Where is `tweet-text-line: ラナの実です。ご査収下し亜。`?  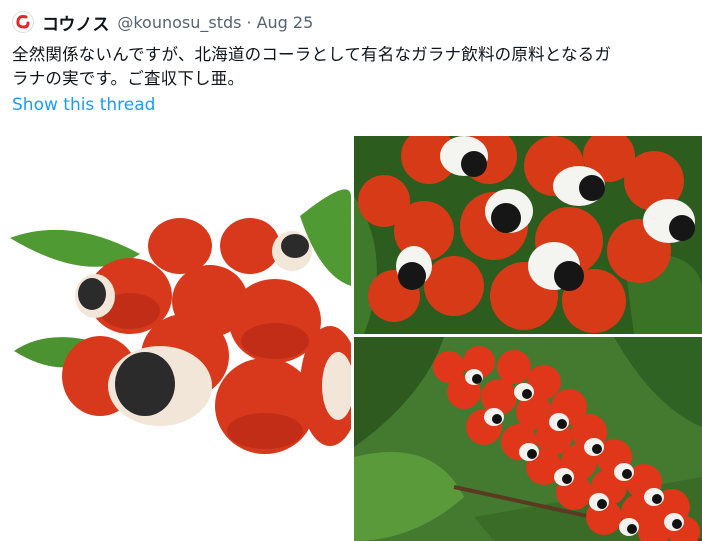 tweet-text-line: ラナの実です。ご査収下し亜。 is located at coordinates (128, 78).